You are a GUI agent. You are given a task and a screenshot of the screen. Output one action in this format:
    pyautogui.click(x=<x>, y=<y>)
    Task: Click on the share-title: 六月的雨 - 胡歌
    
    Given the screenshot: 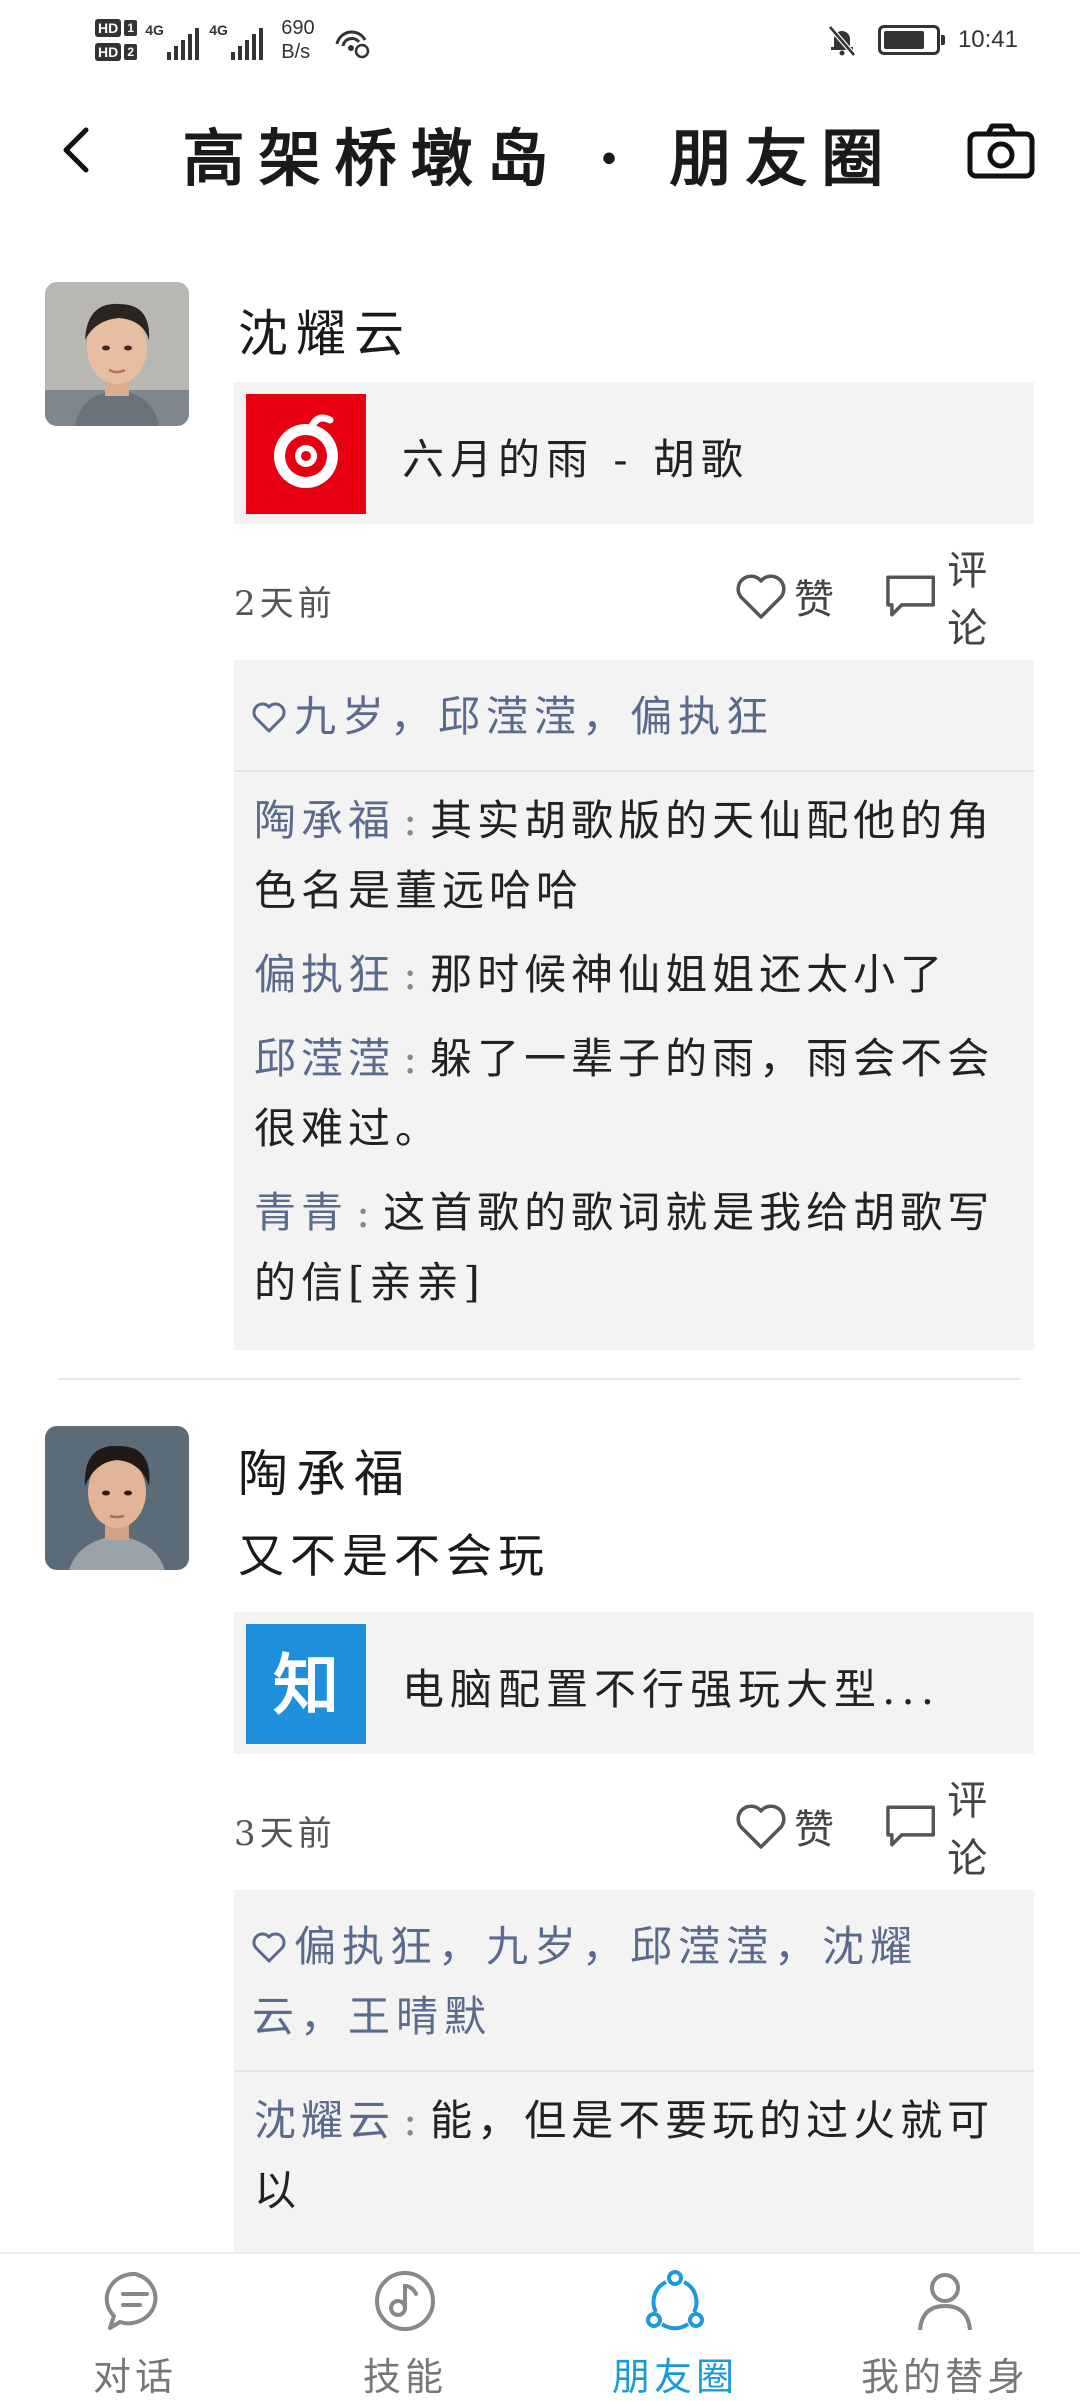 What is the action you would take?
    pyautogui.click(x=575, y=459)
    